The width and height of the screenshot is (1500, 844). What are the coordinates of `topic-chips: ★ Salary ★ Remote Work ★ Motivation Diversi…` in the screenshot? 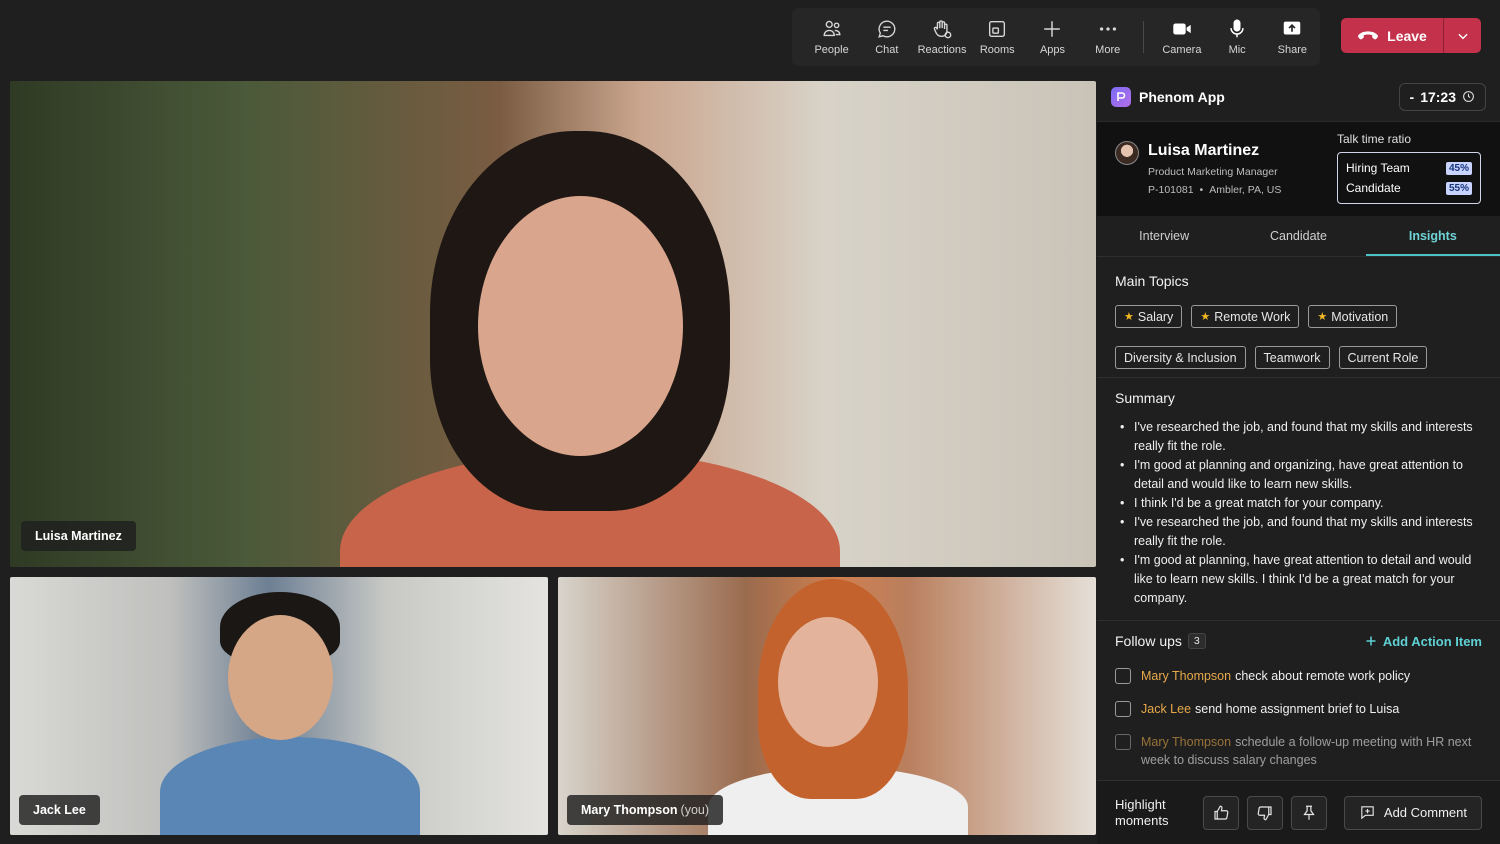 It's located at (1298, 337).